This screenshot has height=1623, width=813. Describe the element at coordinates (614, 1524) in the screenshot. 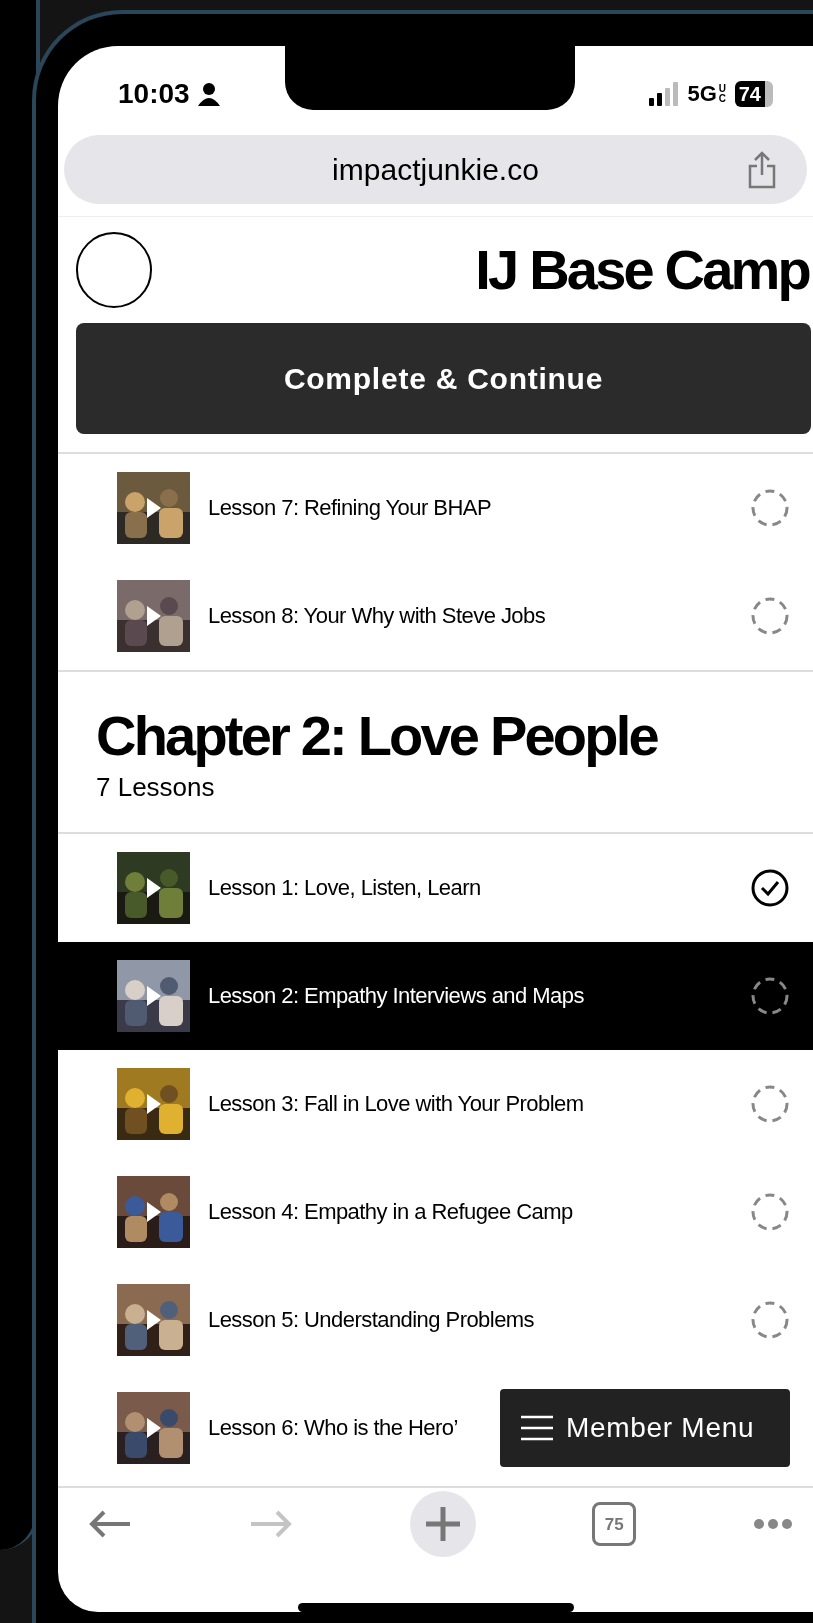

I see `tab-count-button: 75` at that location.